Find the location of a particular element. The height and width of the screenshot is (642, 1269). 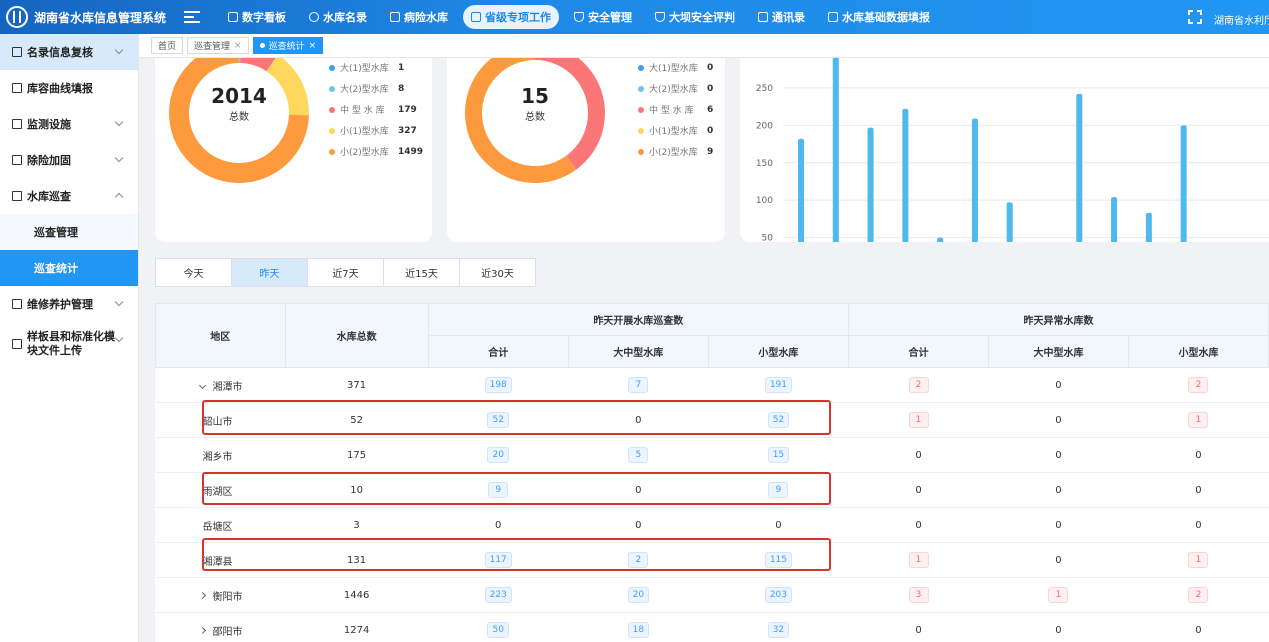

tab-patrol-management: 巡查管理 × is located at coordinates (218, 45).